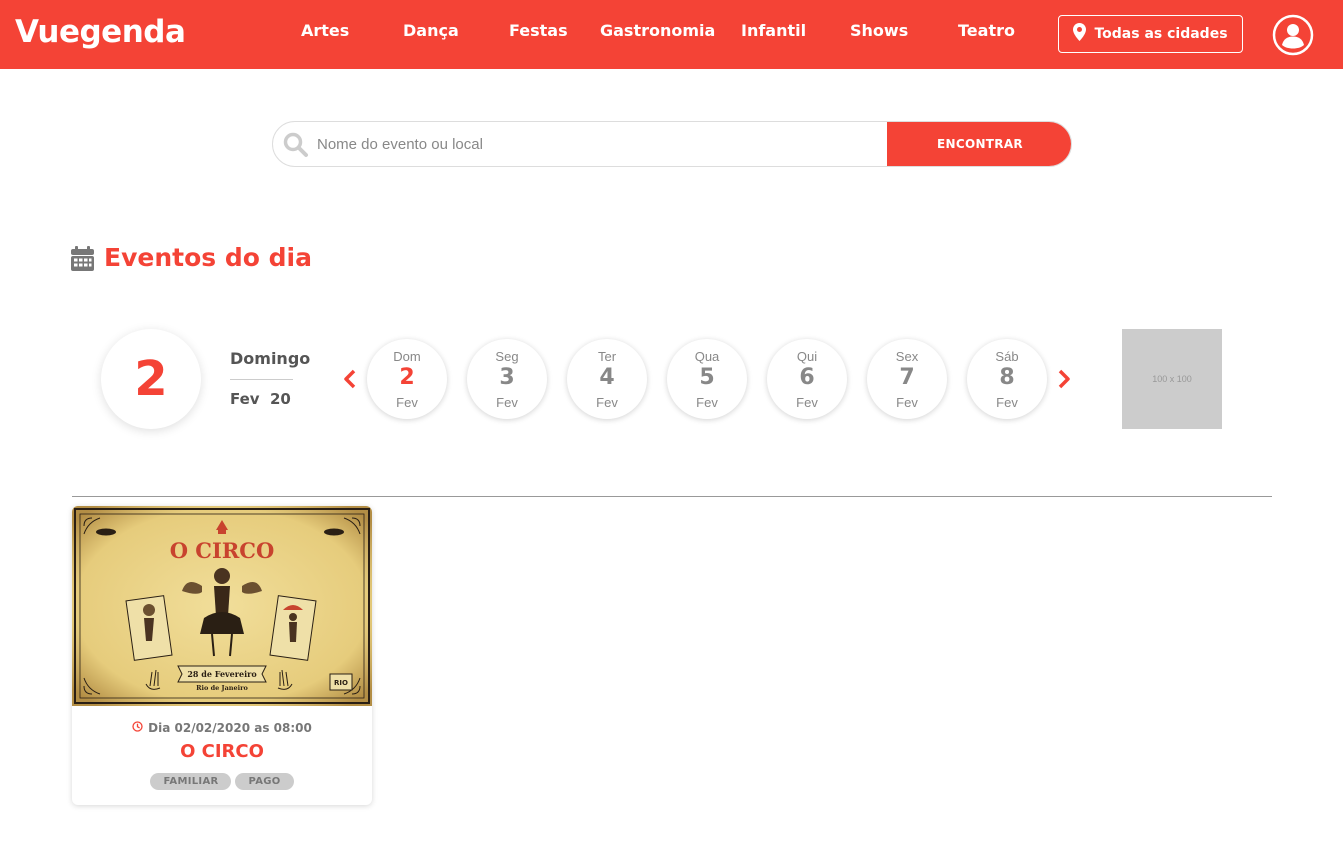 This screenshot has width=1343, height=865. Describe the element at coordinates (270, 358) in the screenshot. I see `current-weekday: Domingo` at that location.